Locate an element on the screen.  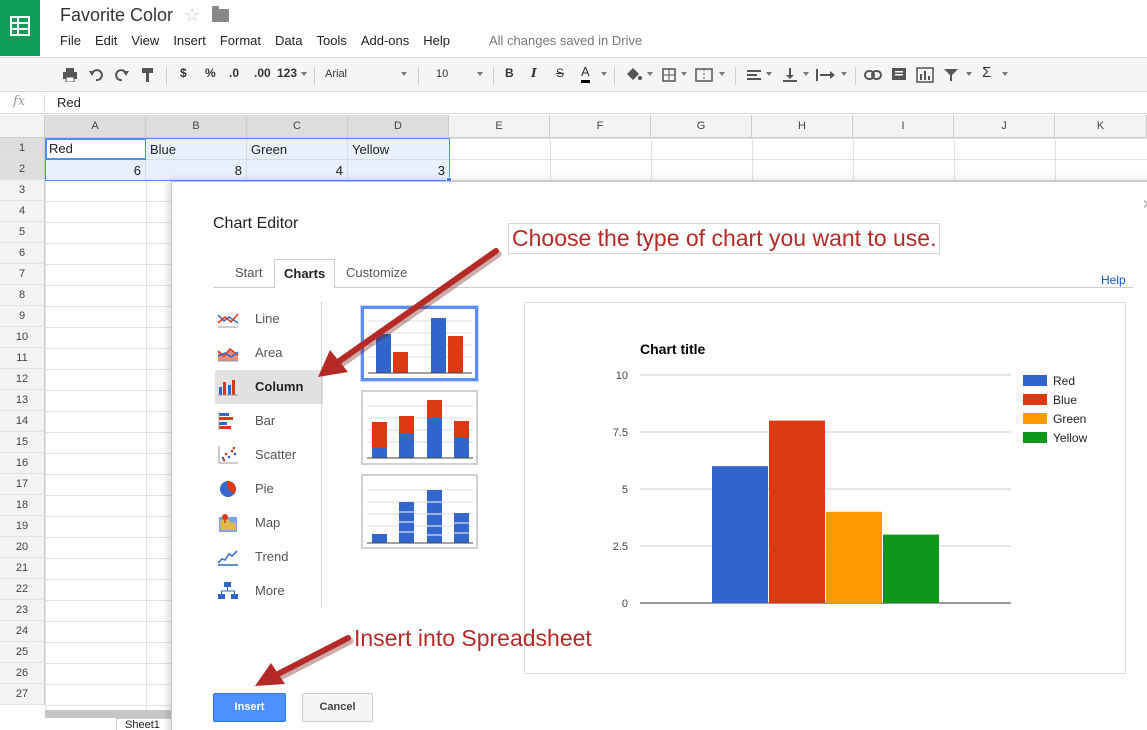
row-header: 25 is located at coordinates (22, 652).